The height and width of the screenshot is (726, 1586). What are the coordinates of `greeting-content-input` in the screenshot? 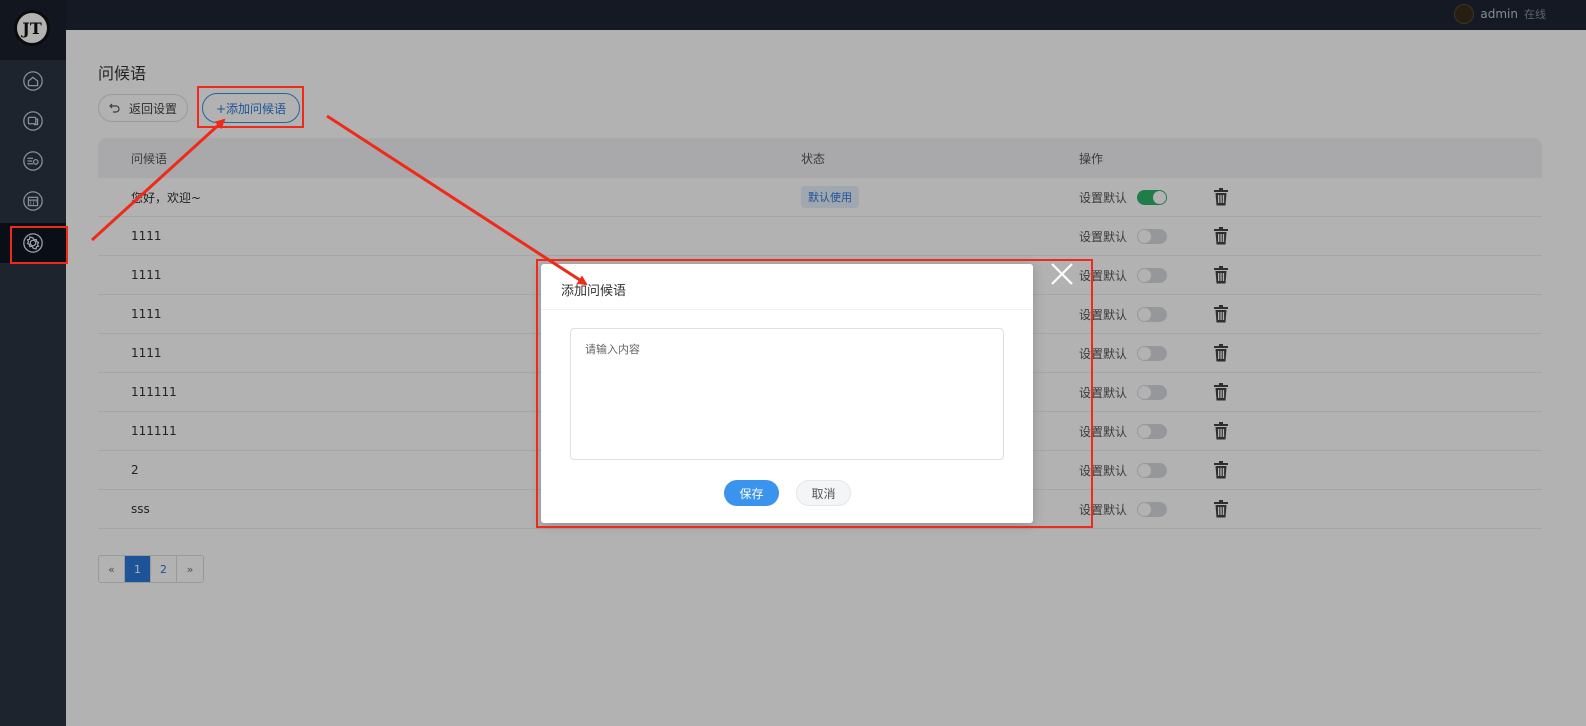 It's located at (787, 394).